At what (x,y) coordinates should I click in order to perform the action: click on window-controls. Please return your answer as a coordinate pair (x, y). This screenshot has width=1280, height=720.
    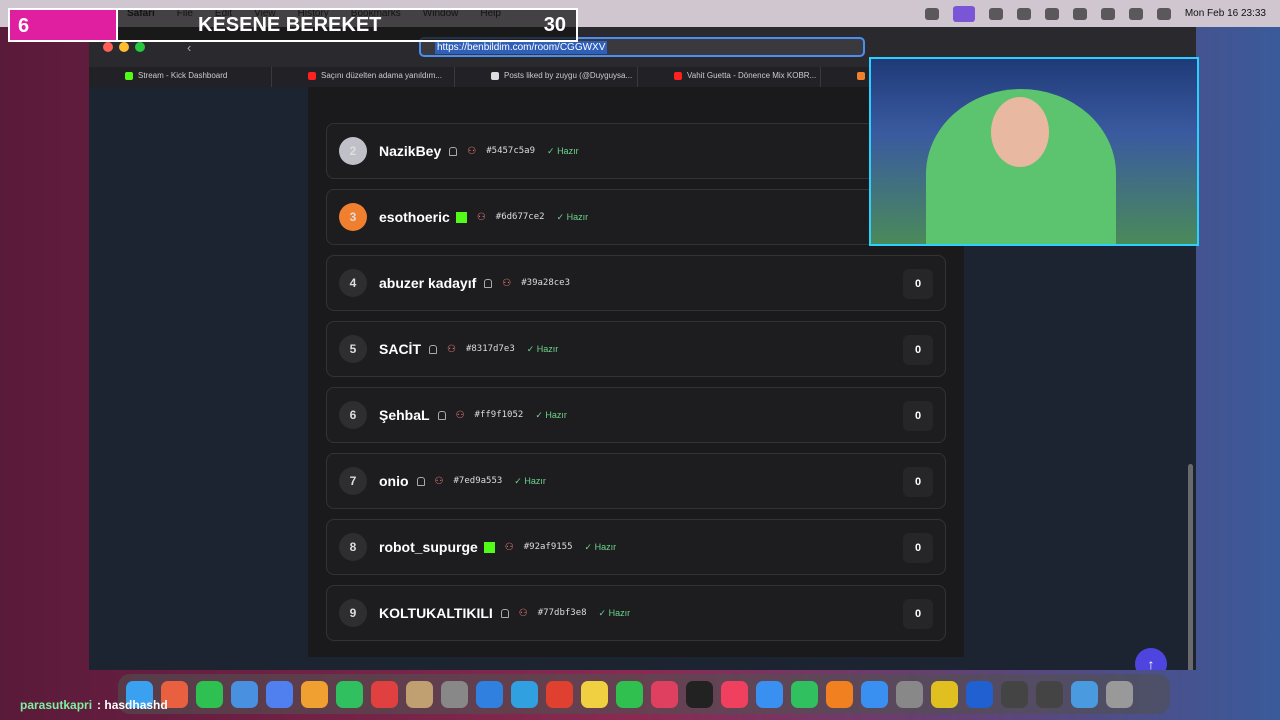
    Looking at the image, I should click on (124, 47).